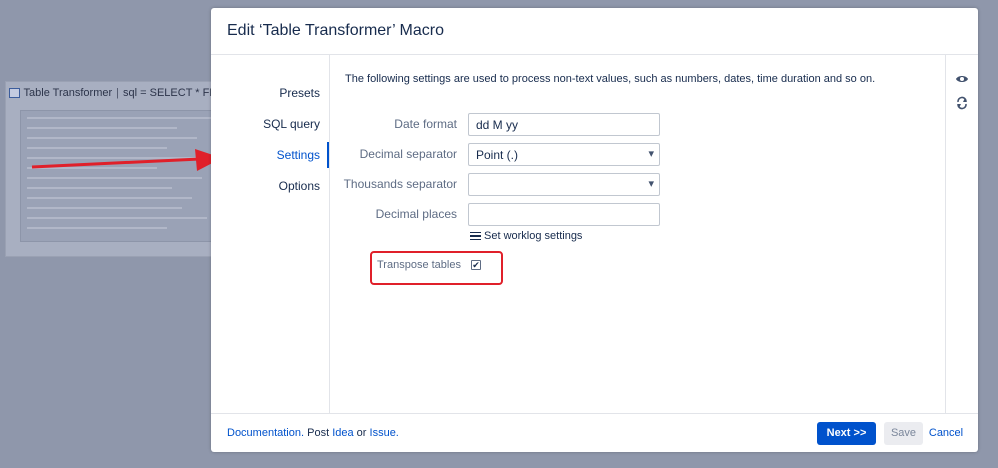 This screenshot has height=468, width=998. What do you see at coordinates (265, 433) in the screenshot?
I see `documentation-link: Documentation.` at bounding box center [265, 433].